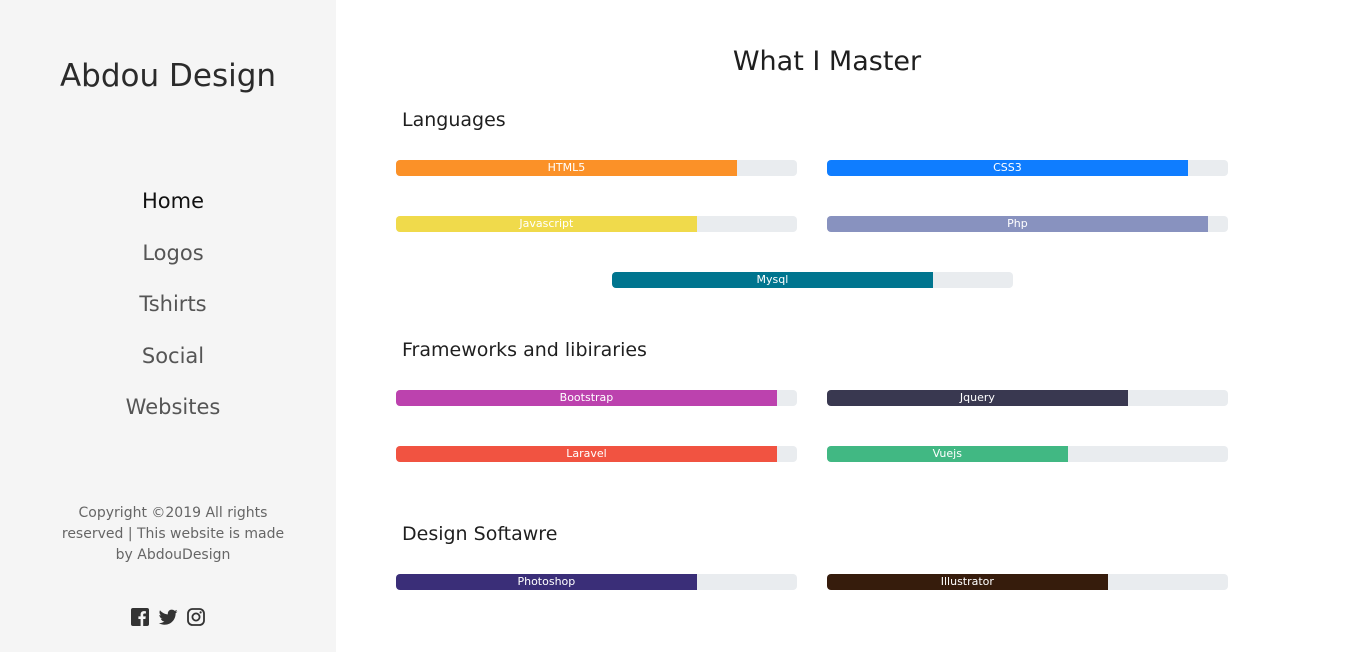 This screenshot has height=652, width=1350. I want to click on skill-bar-laravel: Laravel, so click(596, 454).